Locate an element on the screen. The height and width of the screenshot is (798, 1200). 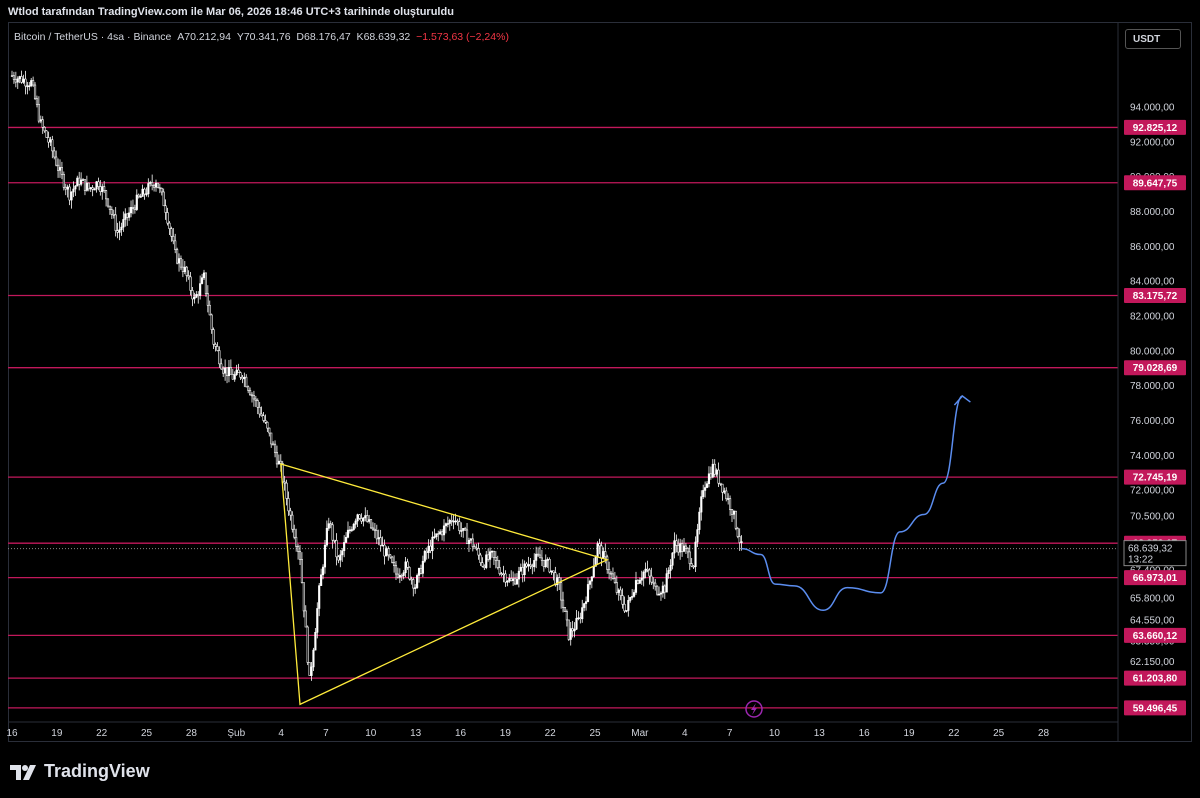
level-tag-label: 66.973,01 is located at coordinates (1155, 578).